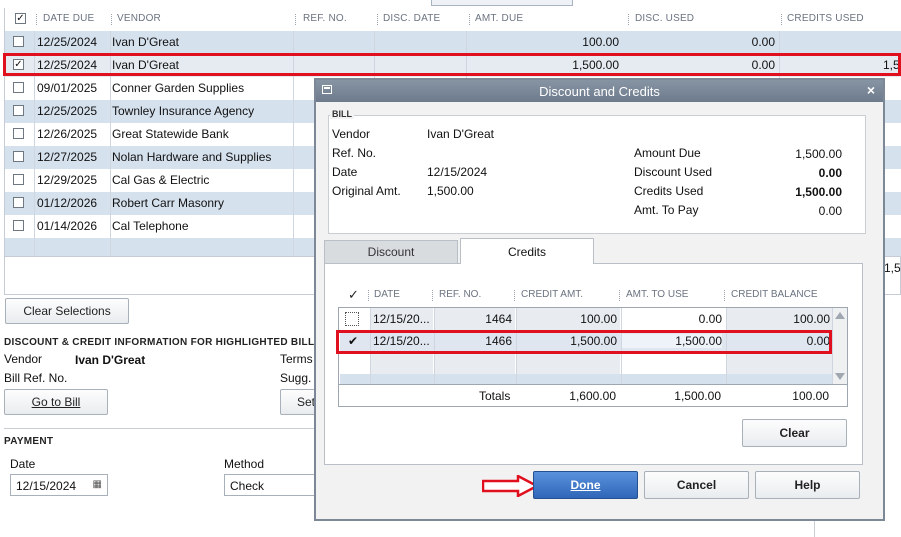 This screenshot has height=537, width=901. Describe the element at coordinates (46, 486) in the screenshot. I see `payment-date-value: 12/15/2024` at that location.